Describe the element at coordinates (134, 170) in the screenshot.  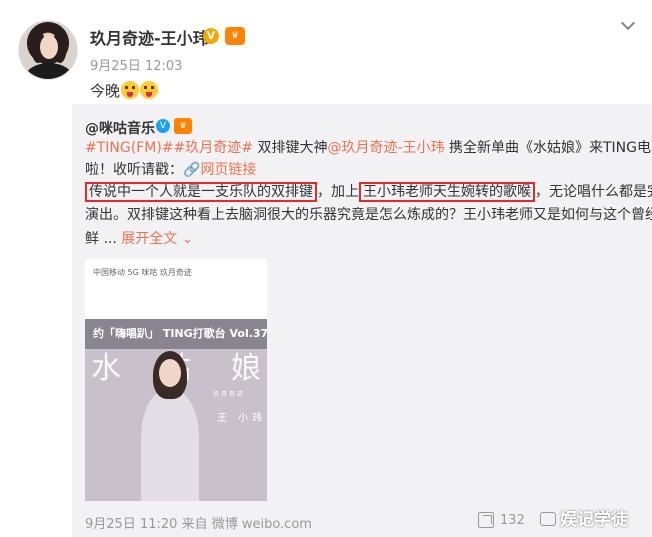
I see `quoted-text: 啦！收听请戳：` at that location.